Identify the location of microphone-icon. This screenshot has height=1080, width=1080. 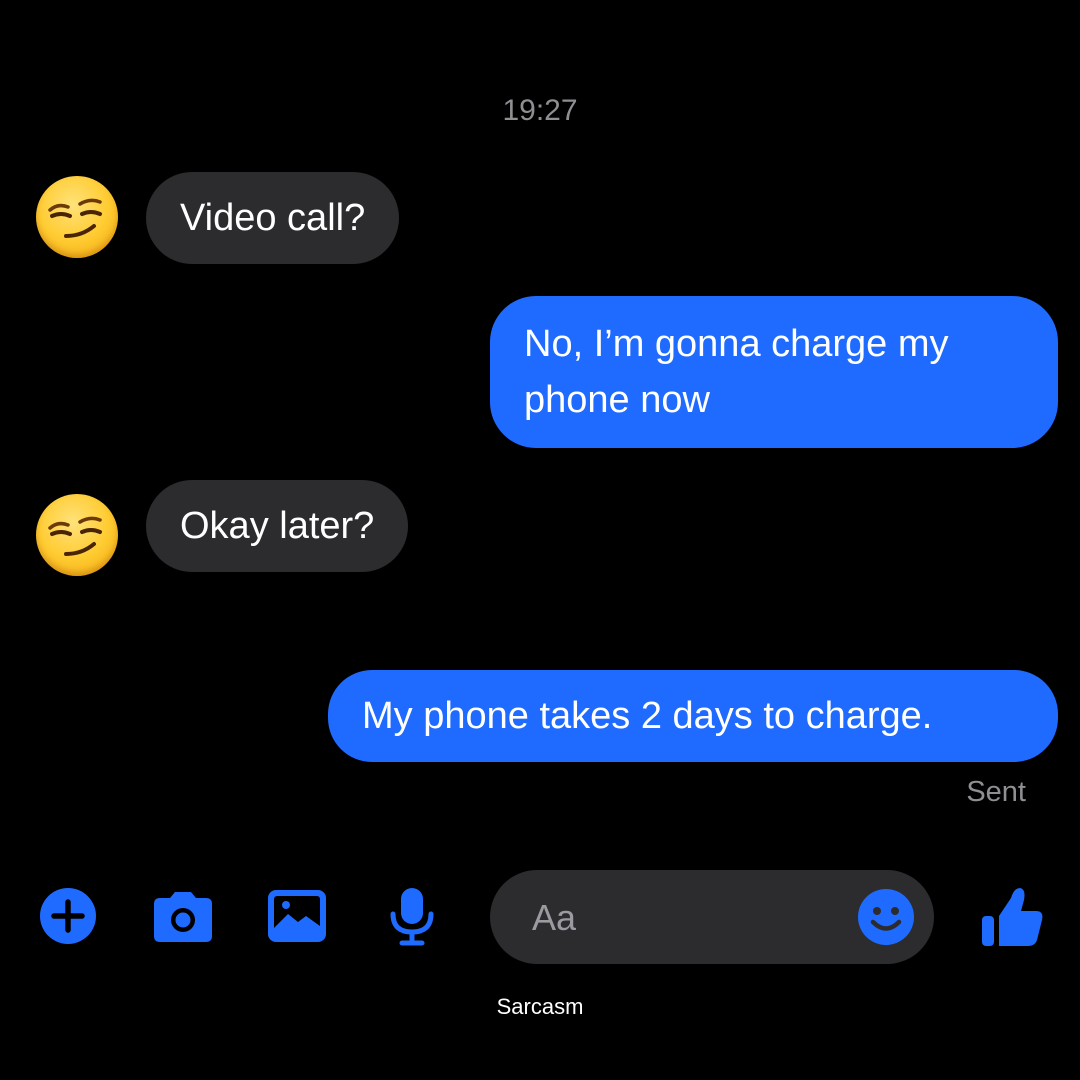
(412, 917).